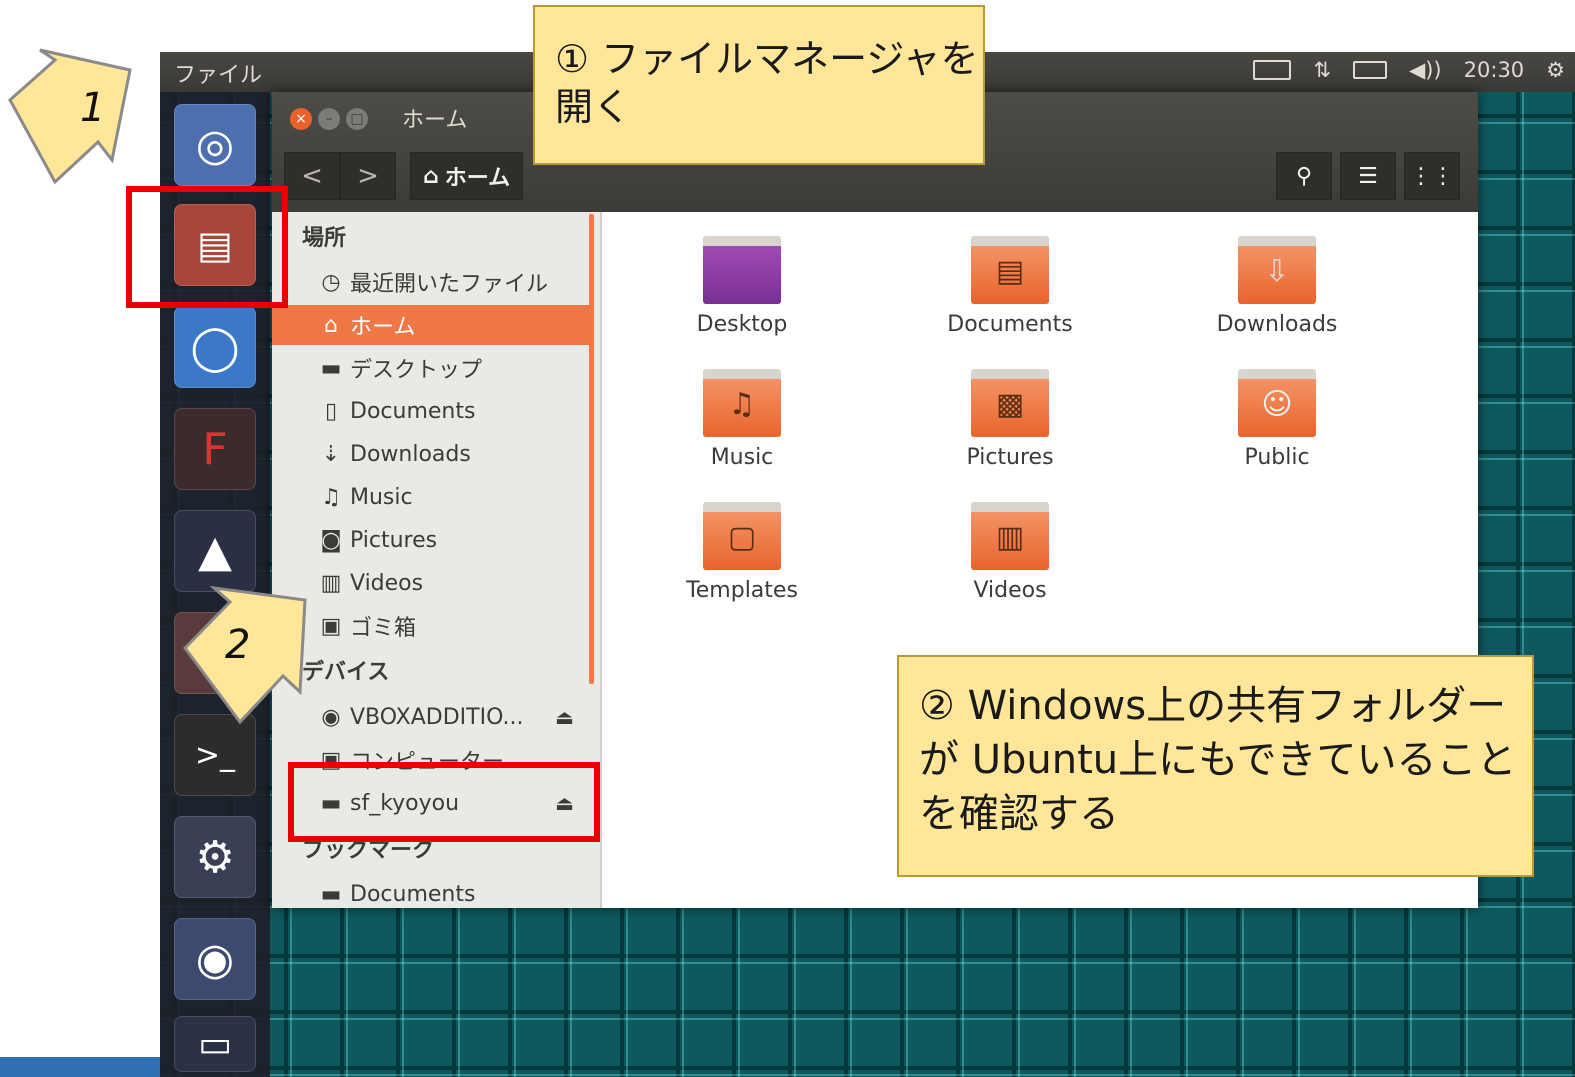 The width and height of the screenshot is (1575, 1077). I want to click on file-item-pictures: ▩ Pictures, so click(1010, 419).